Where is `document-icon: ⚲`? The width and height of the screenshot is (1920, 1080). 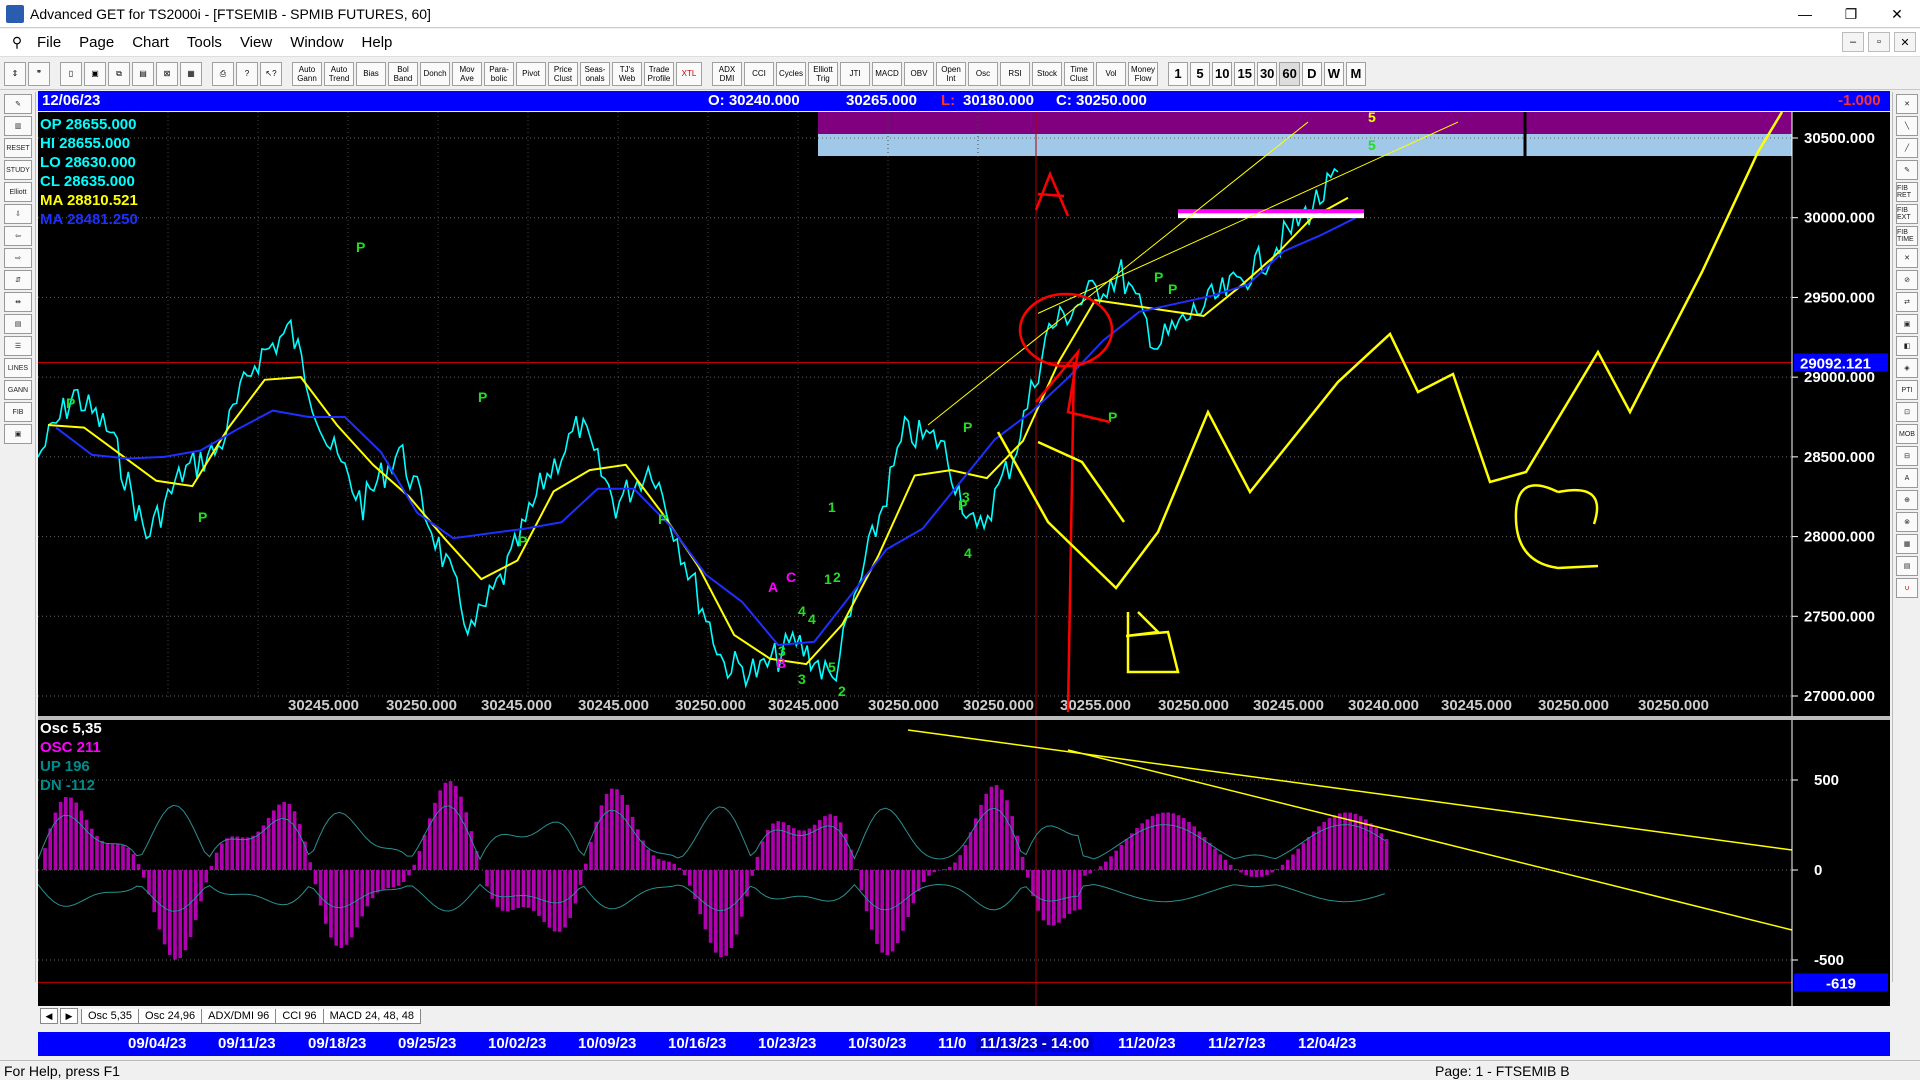
document-icon: ⚲ is located at coordinates (17, 43).